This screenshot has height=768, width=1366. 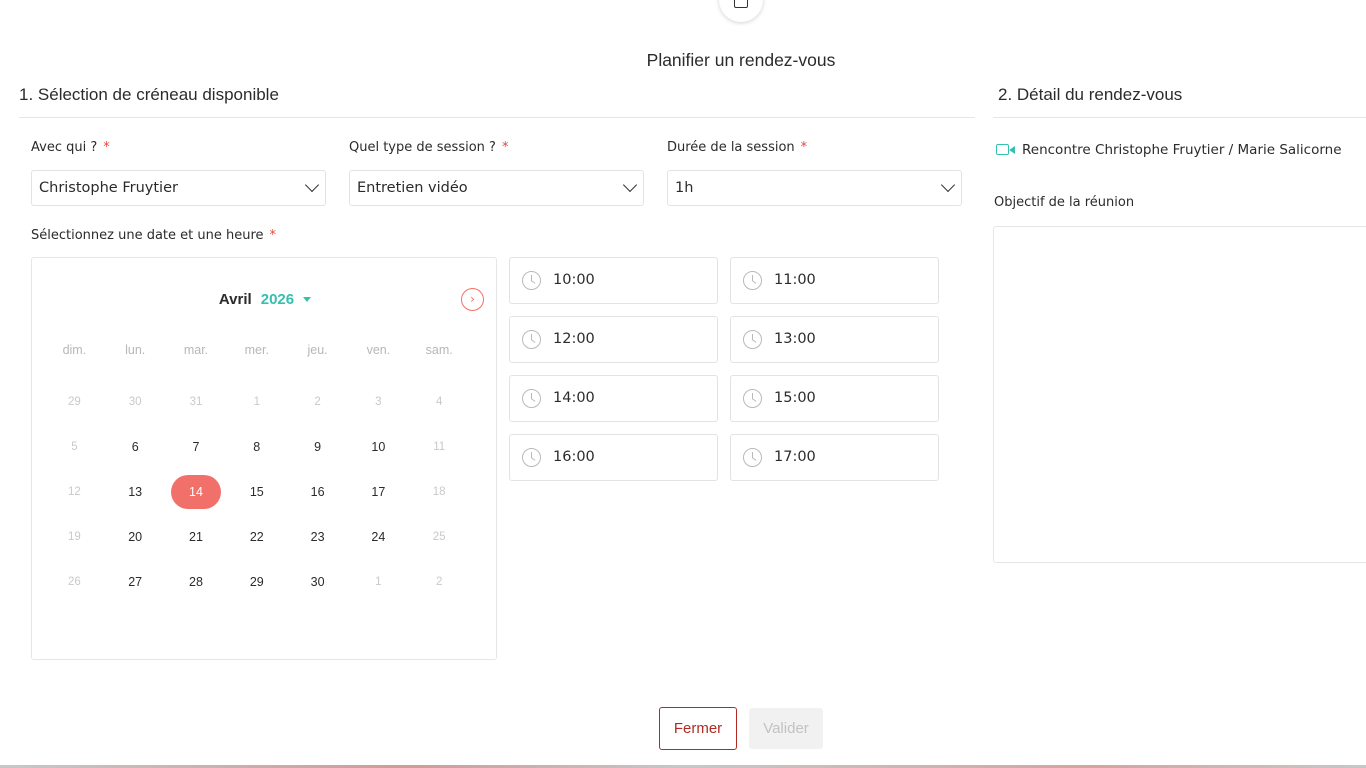 What do you see at coordinates (834, 457) in the screenshot?
I see `time-slot: 17:00` at bounding box center [834, 457].